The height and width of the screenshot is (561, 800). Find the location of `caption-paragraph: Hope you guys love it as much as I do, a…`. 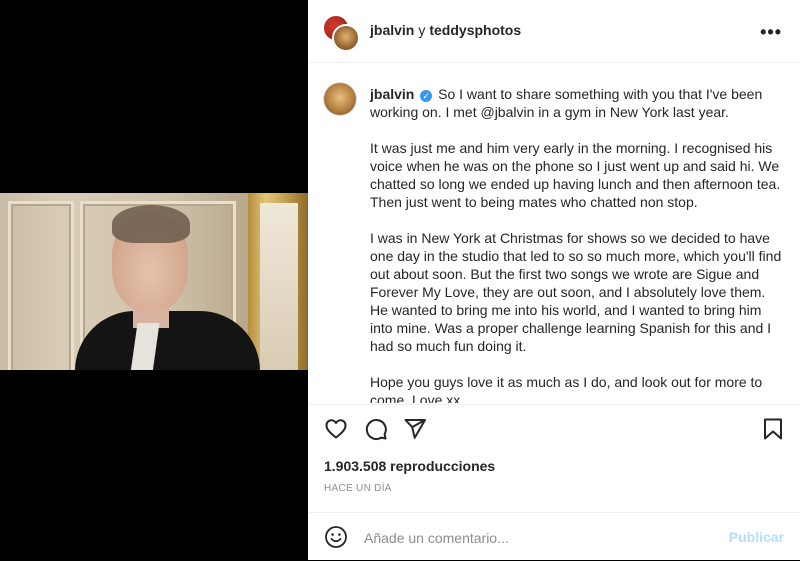

caption-paragraph: Hope you guys love it as much as I do, a… is located at coordinates (566, 388).